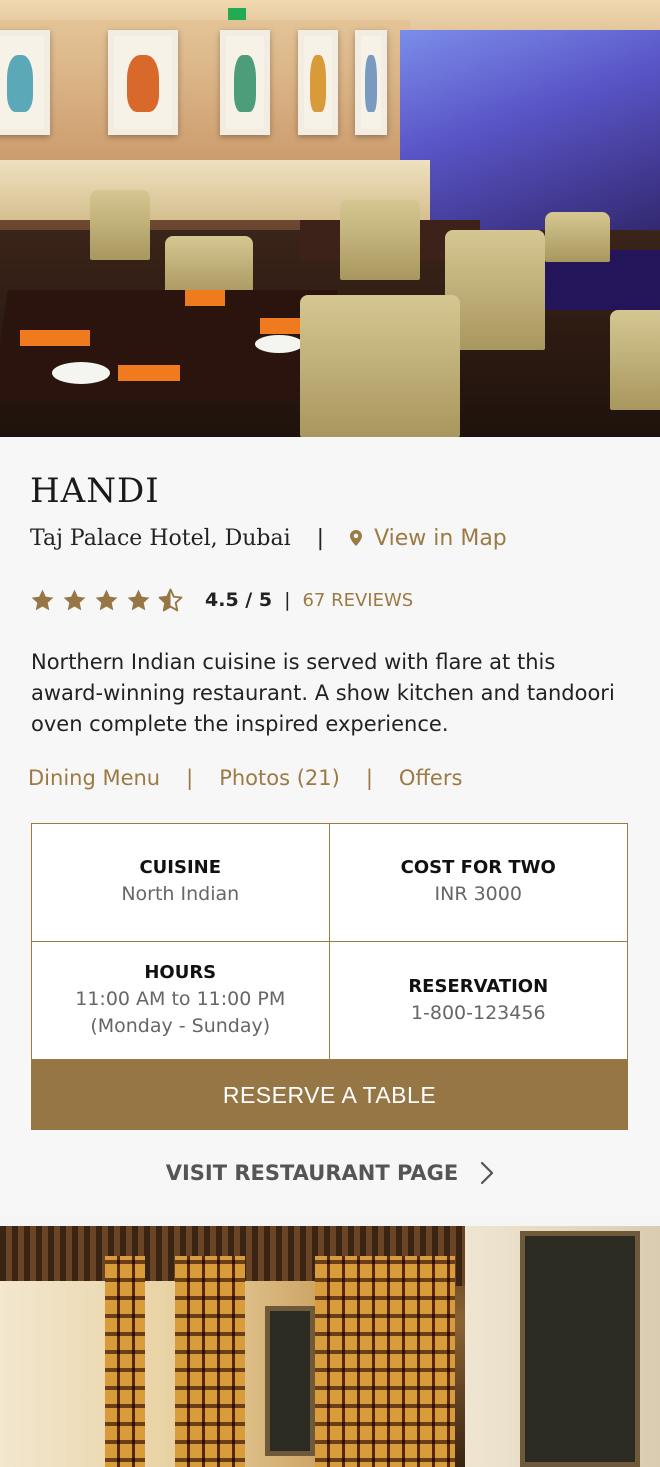 The image size is (660, 1467). I want to click on cuisine-label: CUISINE, so click(180, 867).